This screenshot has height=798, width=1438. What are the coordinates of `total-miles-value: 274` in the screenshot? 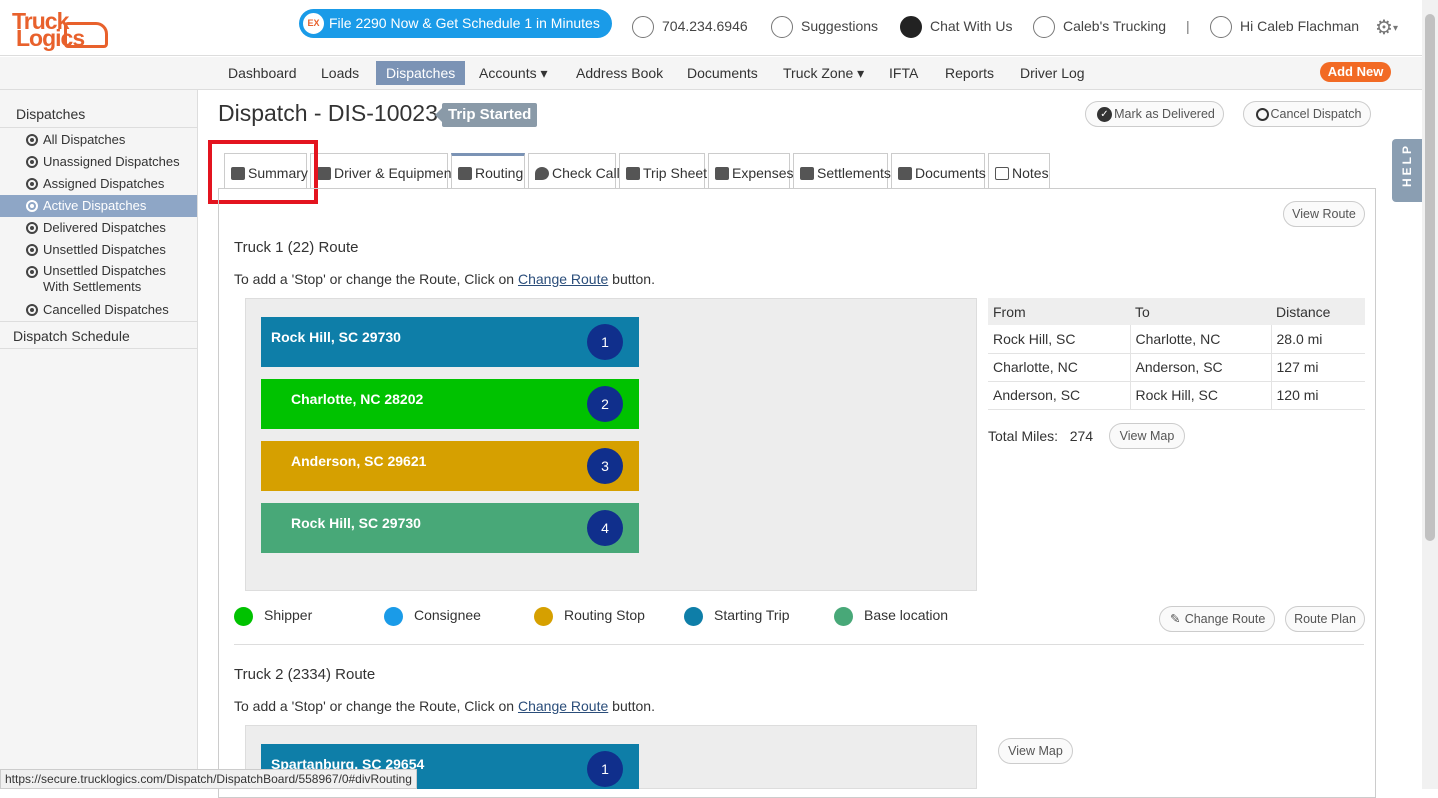 It's located at (1081, 436).